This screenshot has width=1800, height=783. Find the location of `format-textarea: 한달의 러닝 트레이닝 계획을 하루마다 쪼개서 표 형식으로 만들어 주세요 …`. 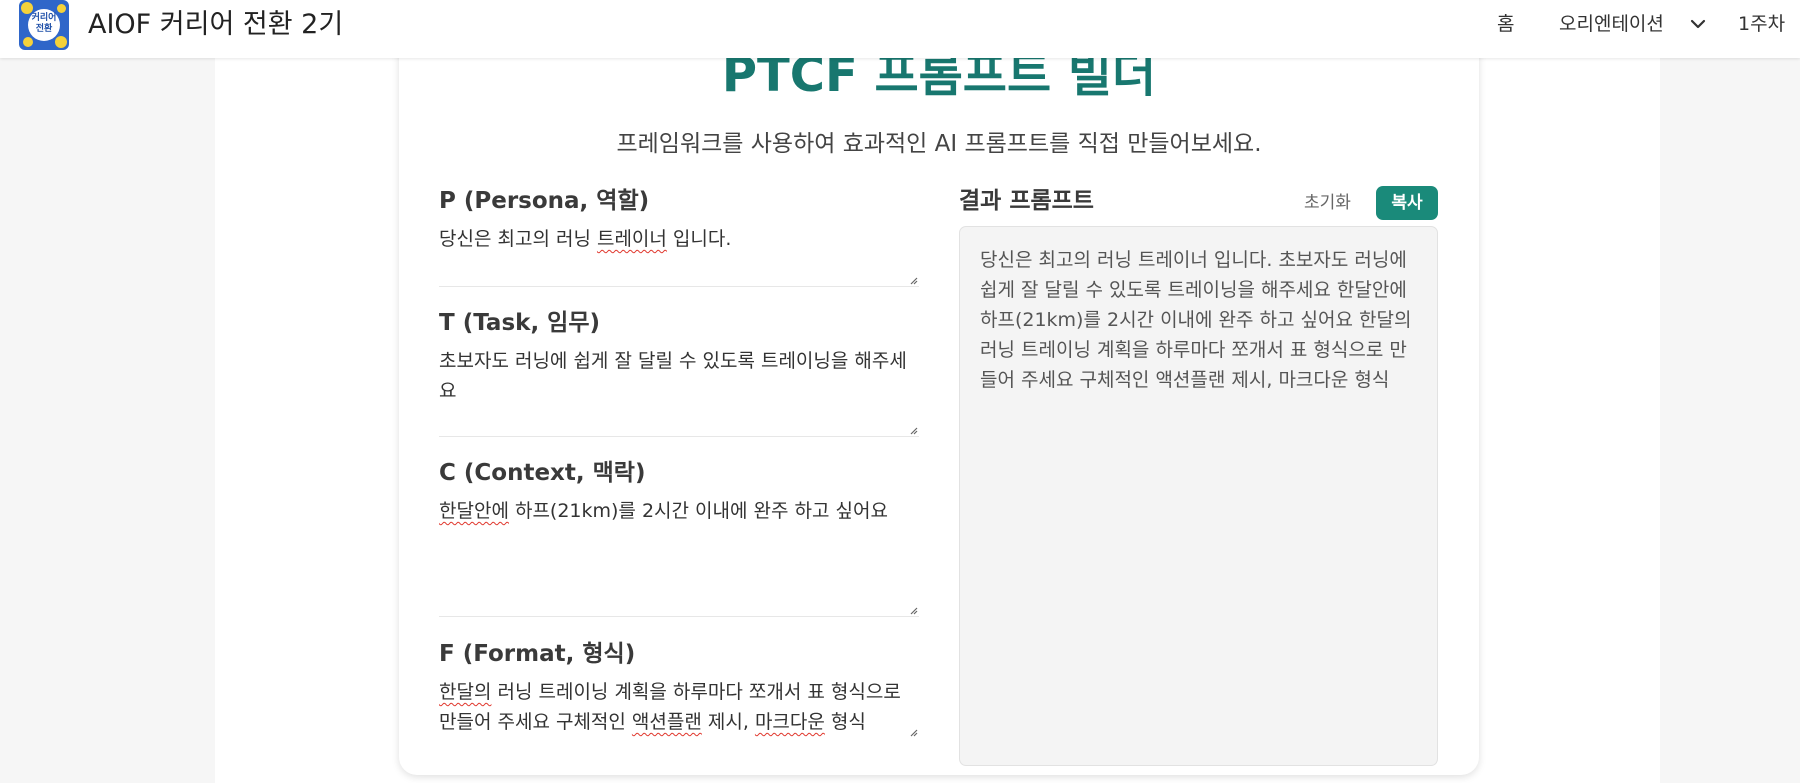

format-textarea: 한달의 러닝 트레이닝 계획을 하루마다 쪼개서 표 형식으로 만들어 주세요 … is located at coordinates (679, 708).